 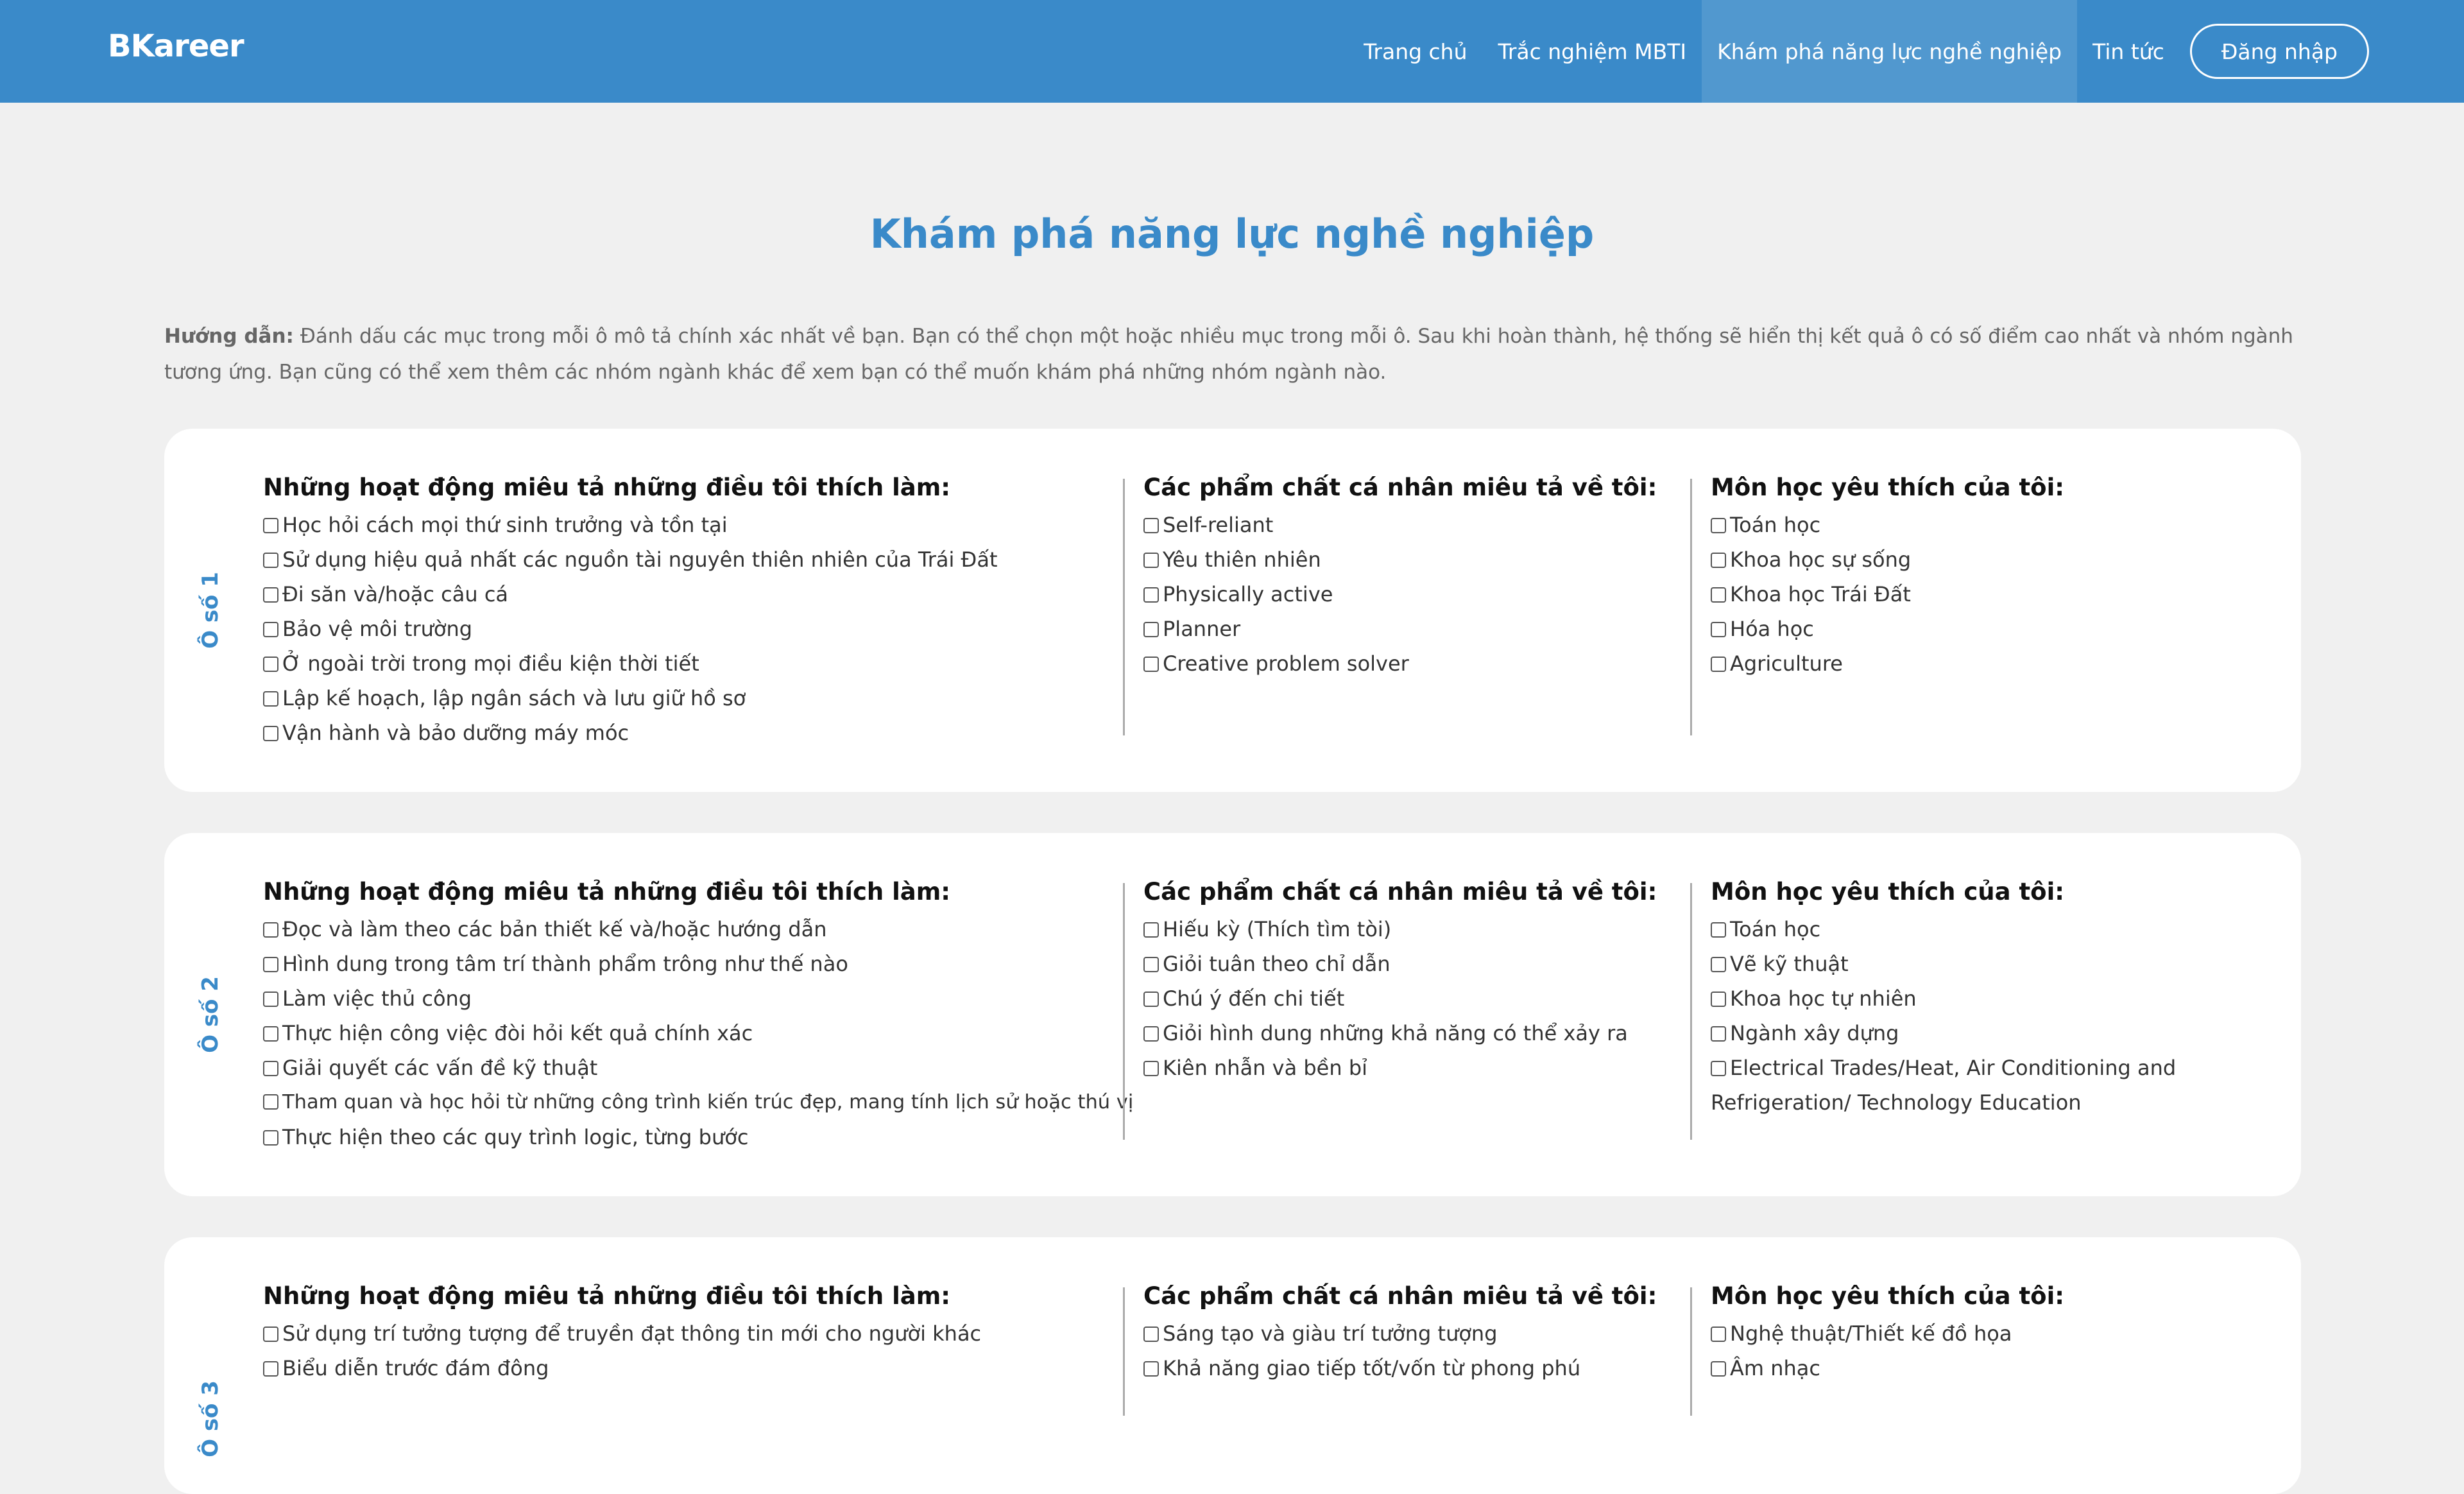 I want to click on box-label: Ô số 1, so click(x=210, y=611).